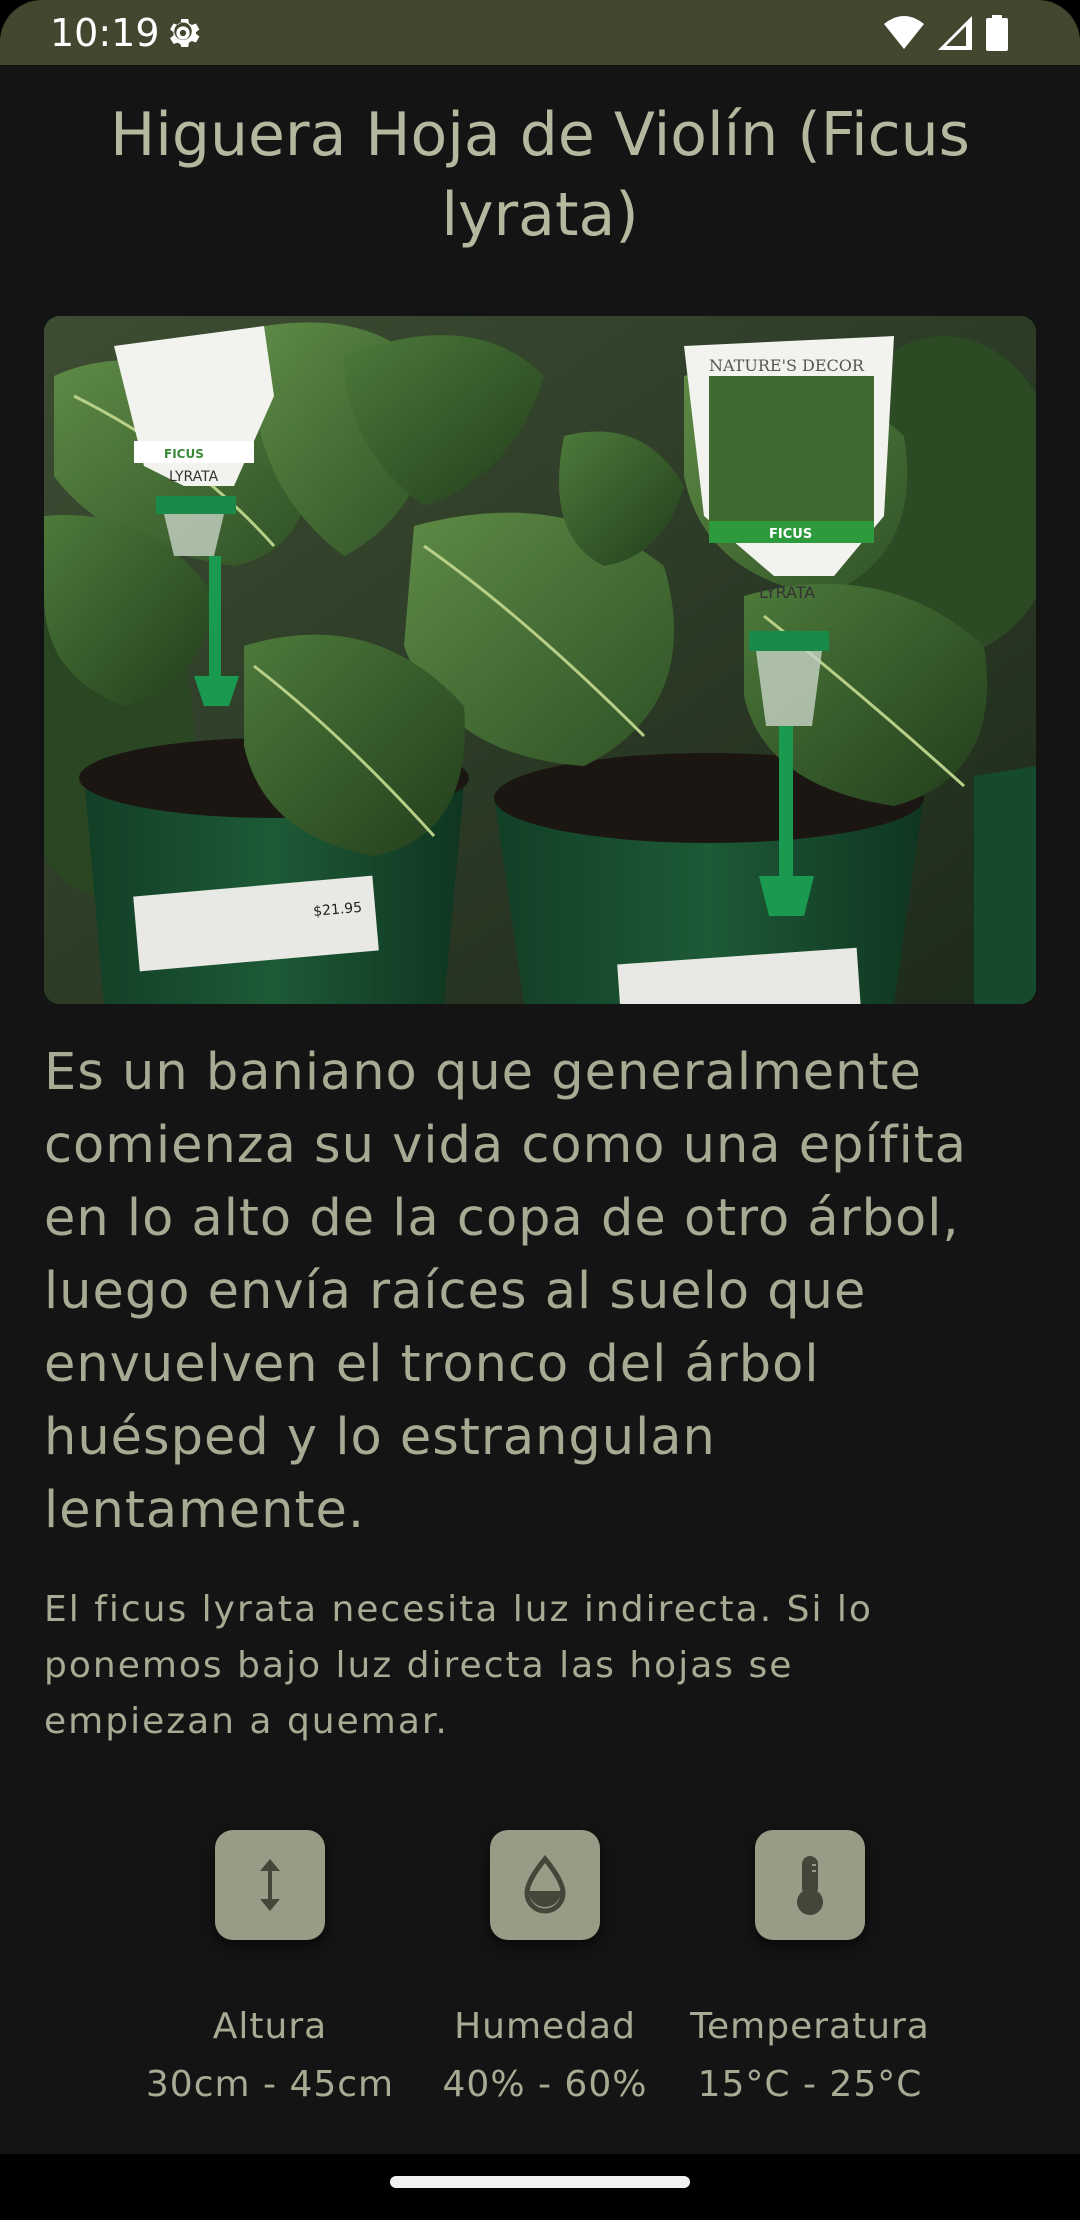 The image size is (1080, 2220). Describe the element at coordinates (904, 32) in the screenshot. I see `wifi-icon` at that location.